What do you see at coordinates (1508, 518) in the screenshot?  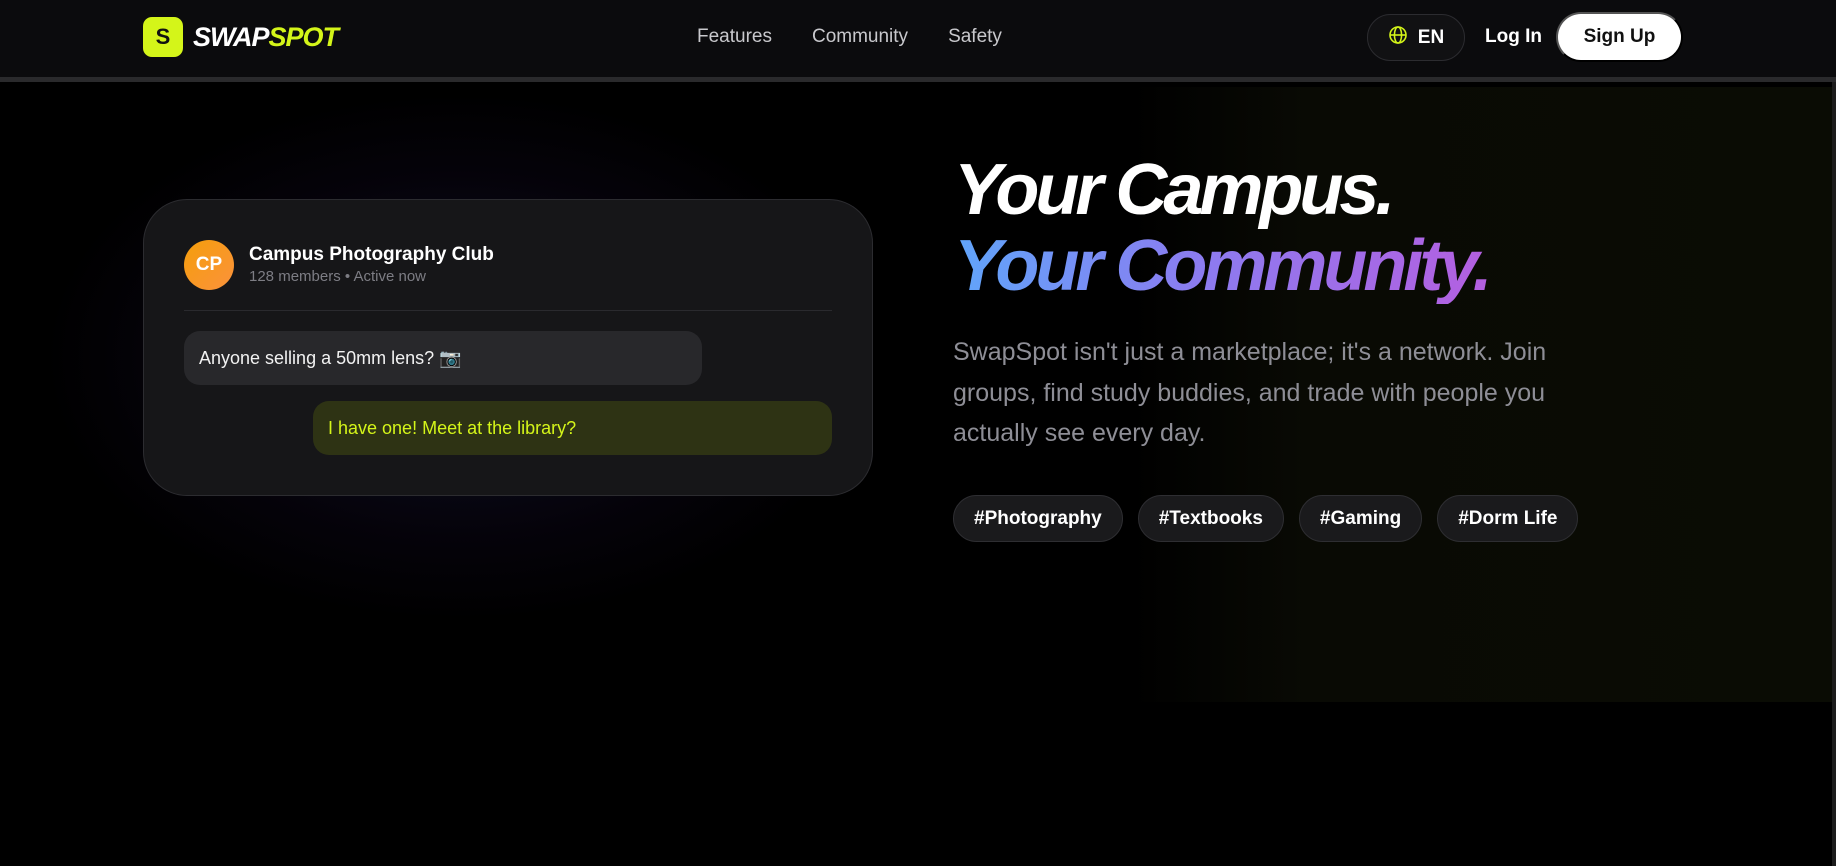 I see `tag-dorm-life: #Dorm Life` at bounding box center [1508, 518].